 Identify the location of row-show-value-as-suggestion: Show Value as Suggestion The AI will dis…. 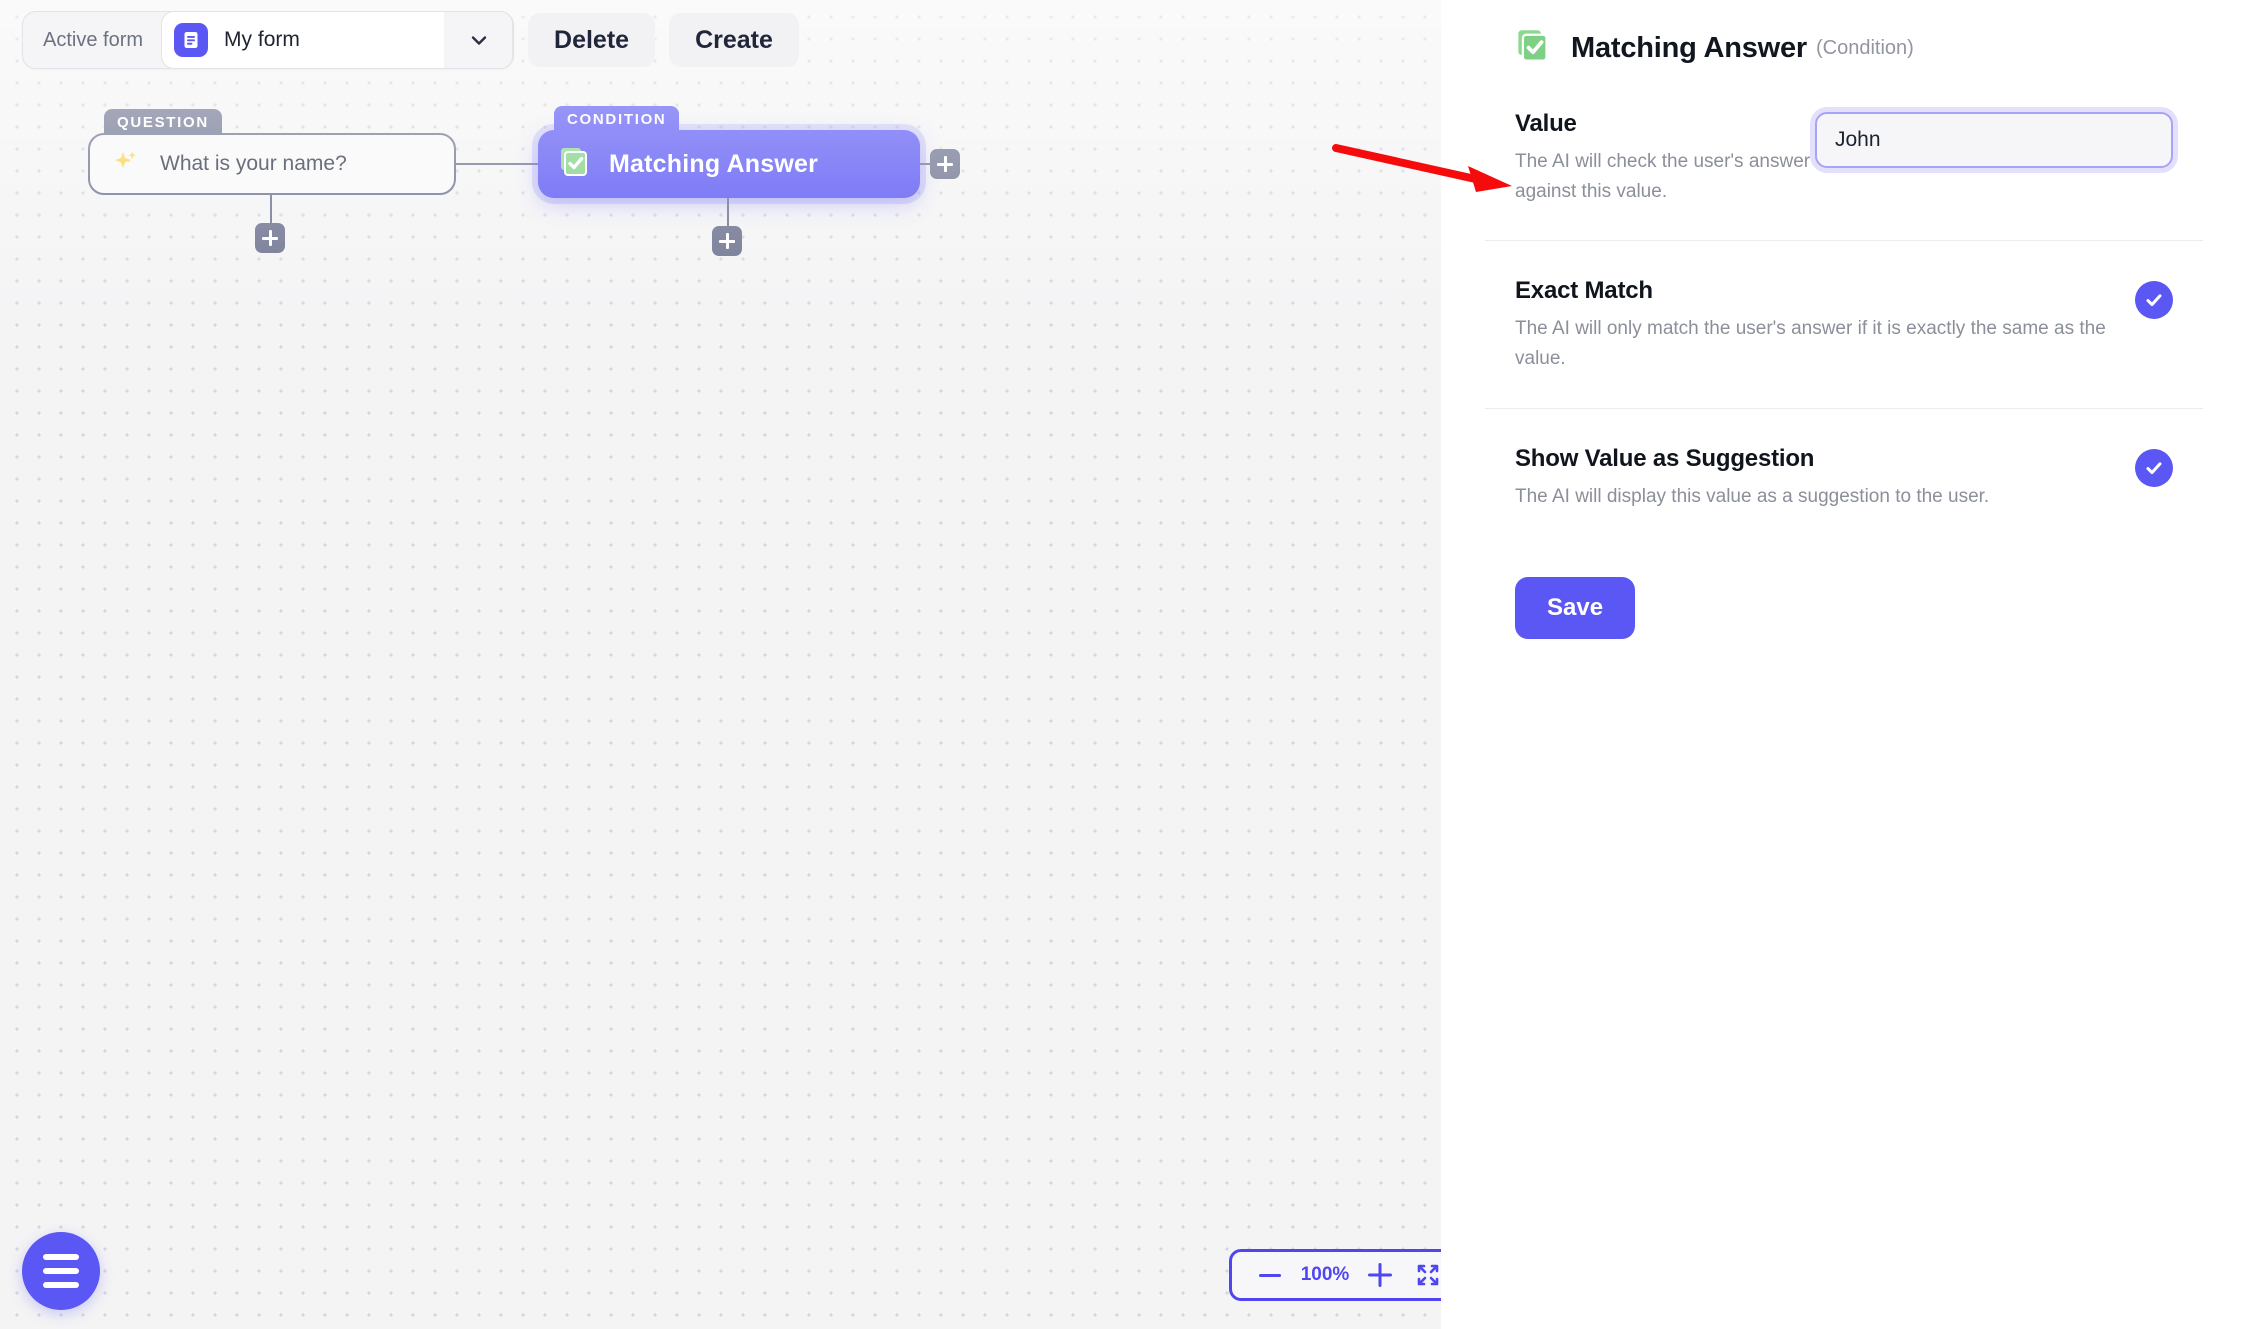
(1844, 477).